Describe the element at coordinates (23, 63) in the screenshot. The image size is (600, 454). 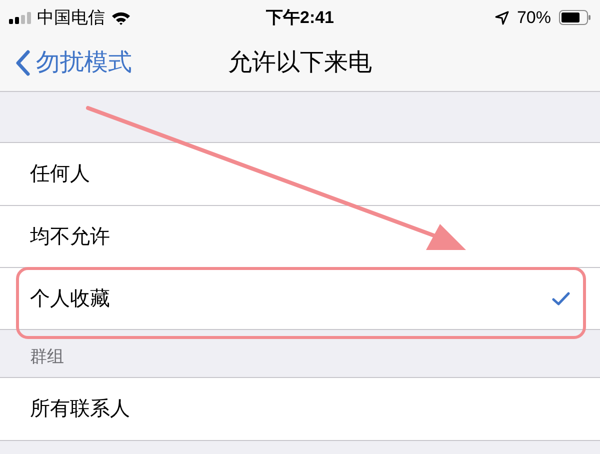
I see `back-chevron-icon` at that location.